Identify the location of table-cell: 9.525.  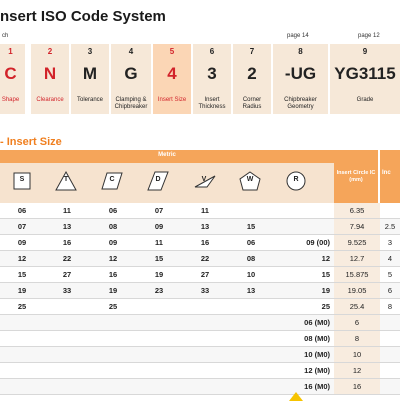
(357, 242).